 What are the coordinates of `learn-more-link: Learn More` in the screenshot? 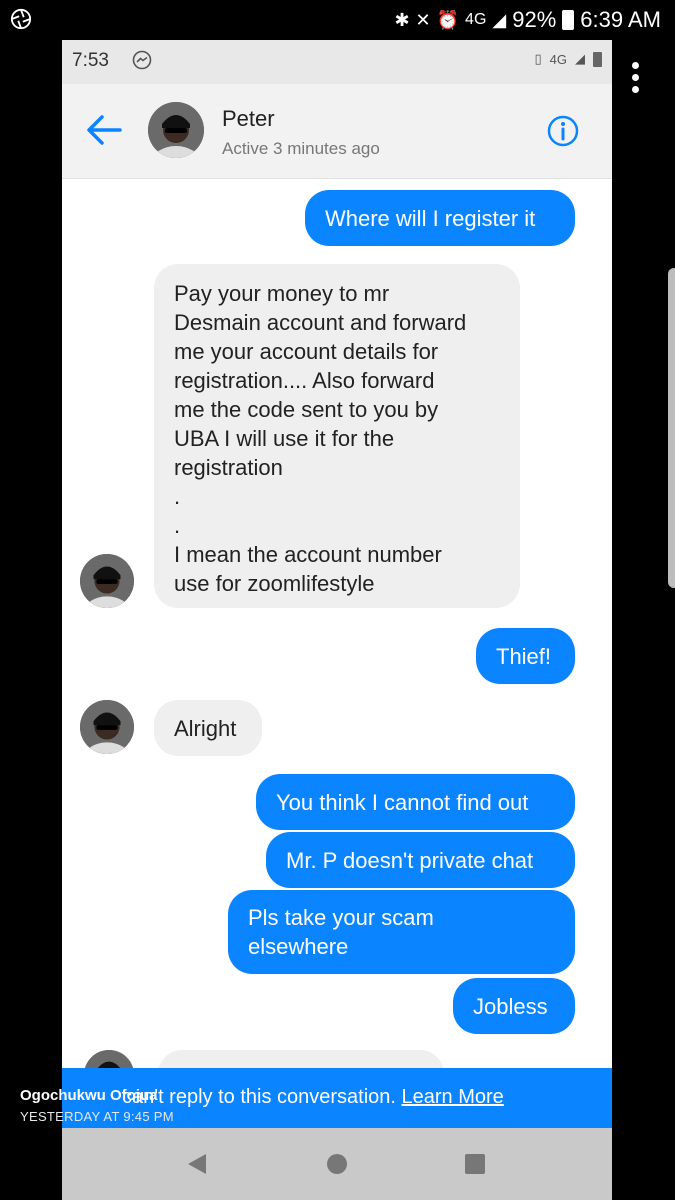 It's located at (453, 1097).